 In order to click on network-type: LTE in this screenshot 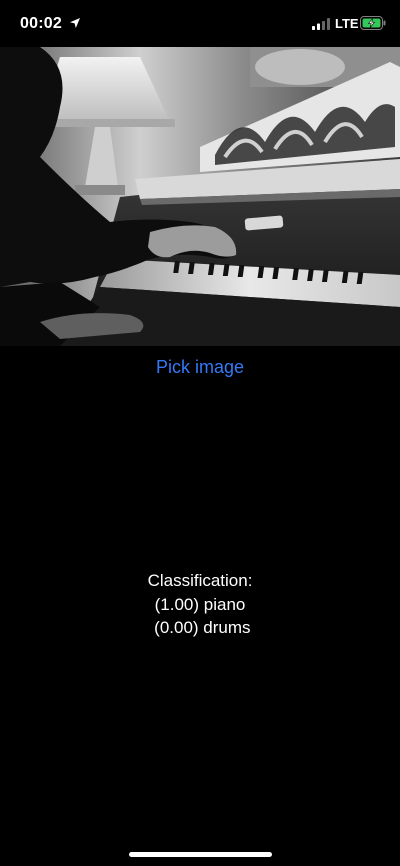, I will do `click(347, 23)`.